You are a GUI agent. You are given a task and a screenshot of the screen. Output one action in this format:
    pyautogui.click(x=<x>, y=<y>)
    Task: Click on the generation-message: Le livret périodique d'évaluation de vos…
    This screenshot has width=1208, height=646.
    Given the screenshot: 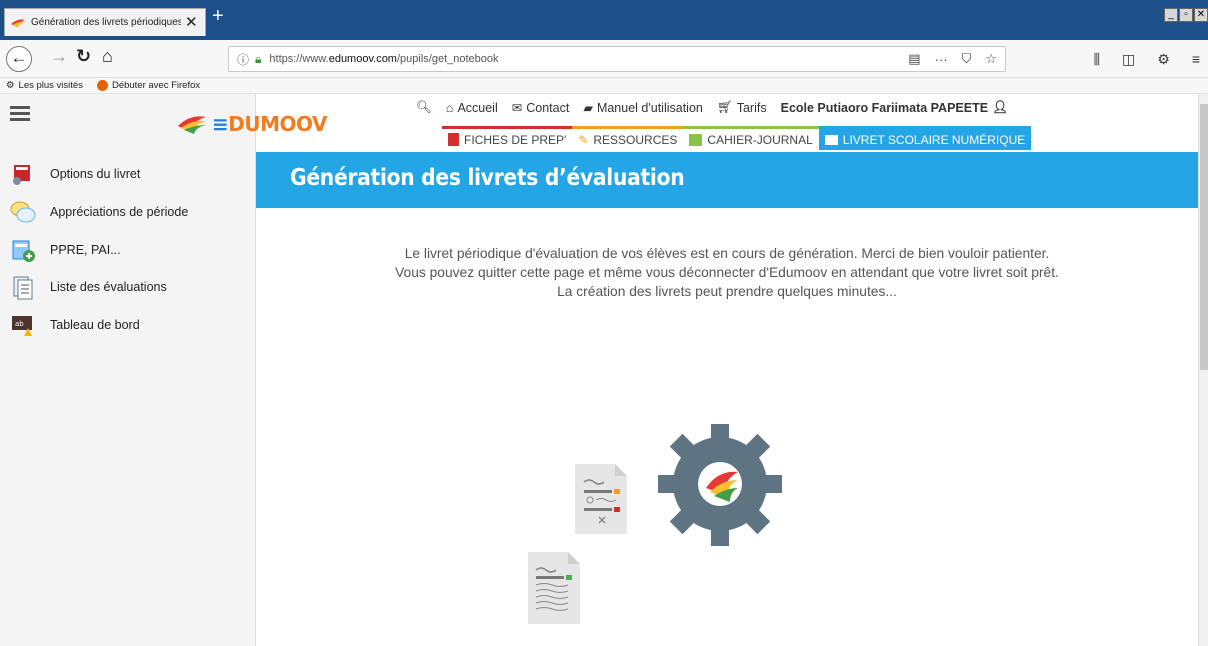 What is the action you would take?
    pyautogui.click(x=727, y=272)
    